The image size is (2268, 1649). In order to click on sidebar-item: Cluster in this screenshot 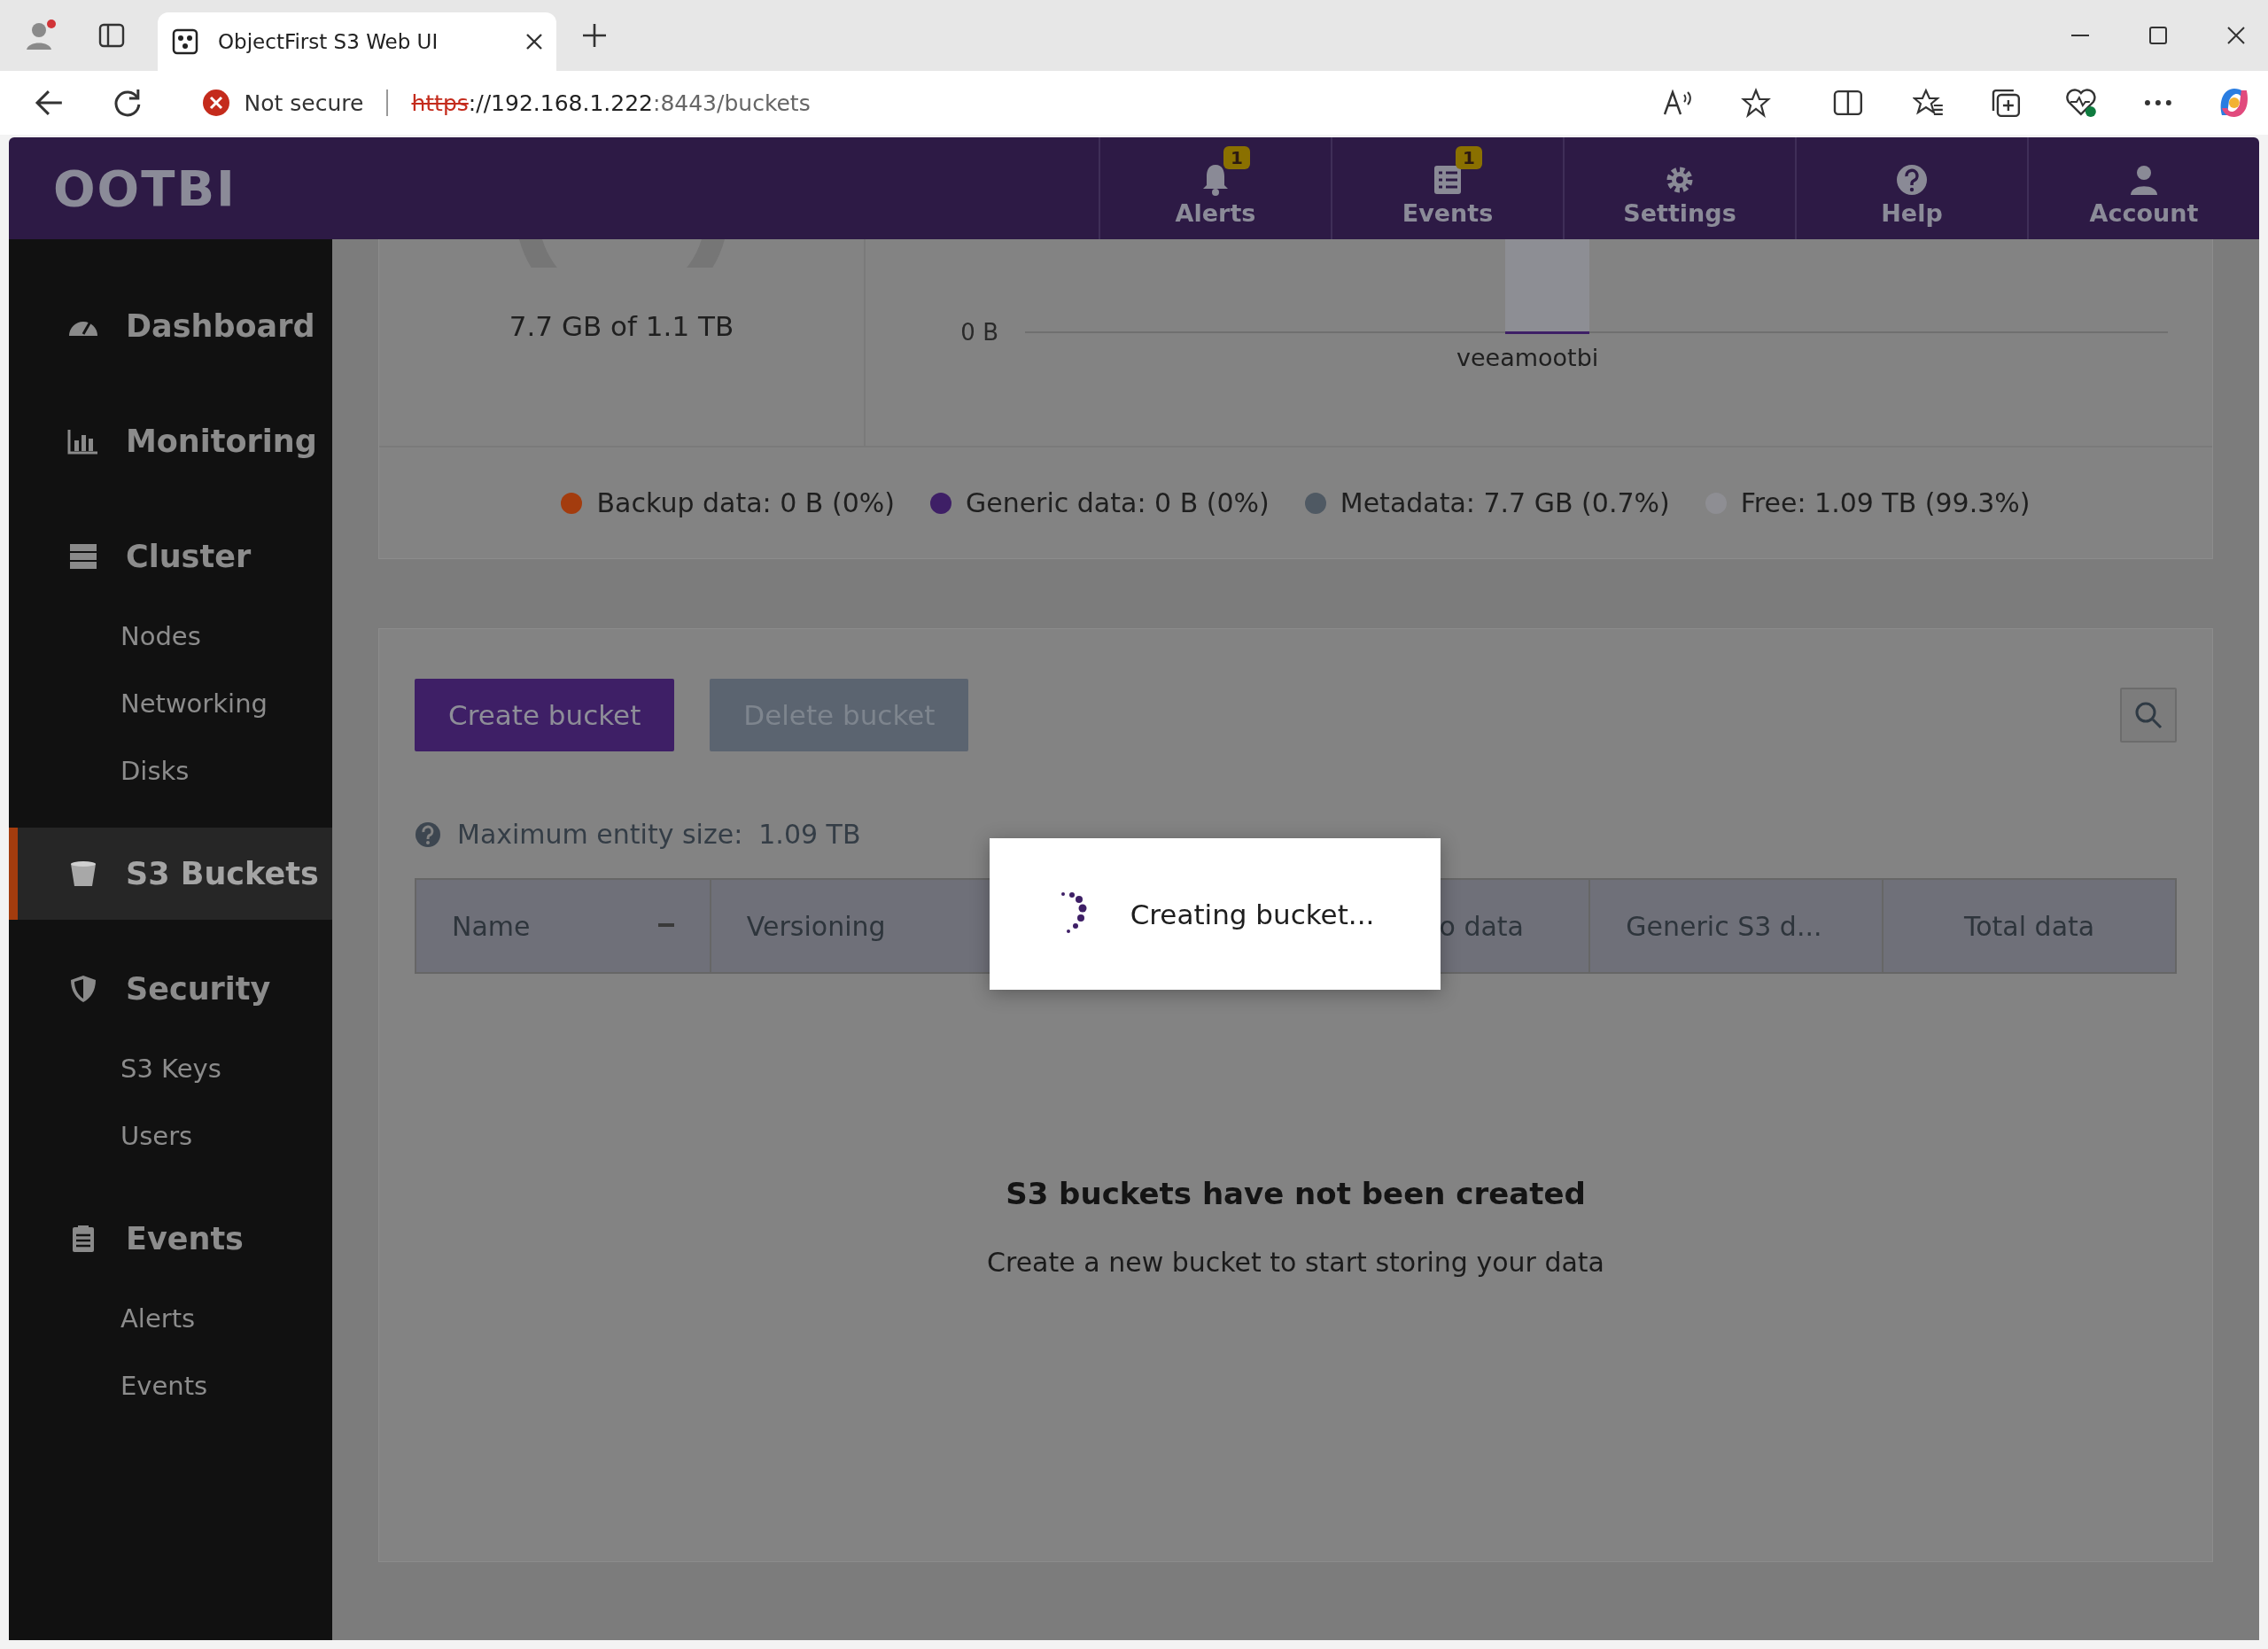, I will do `click(170, 556)`.